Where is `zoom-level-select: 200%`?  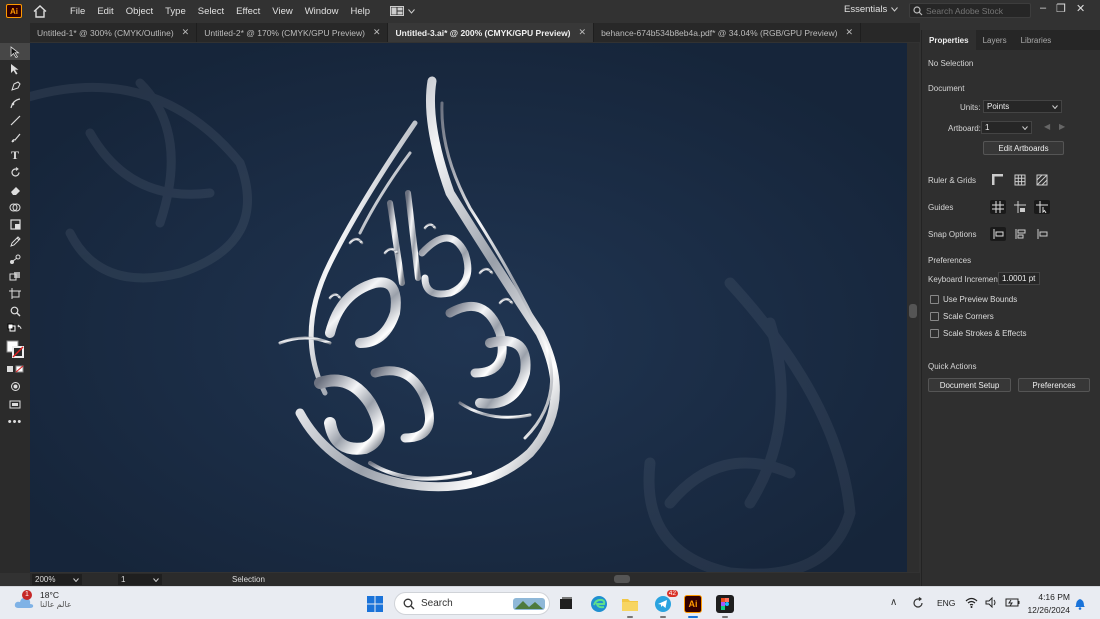 zoom-level-select: 200% is located at coordinates (57, 579).